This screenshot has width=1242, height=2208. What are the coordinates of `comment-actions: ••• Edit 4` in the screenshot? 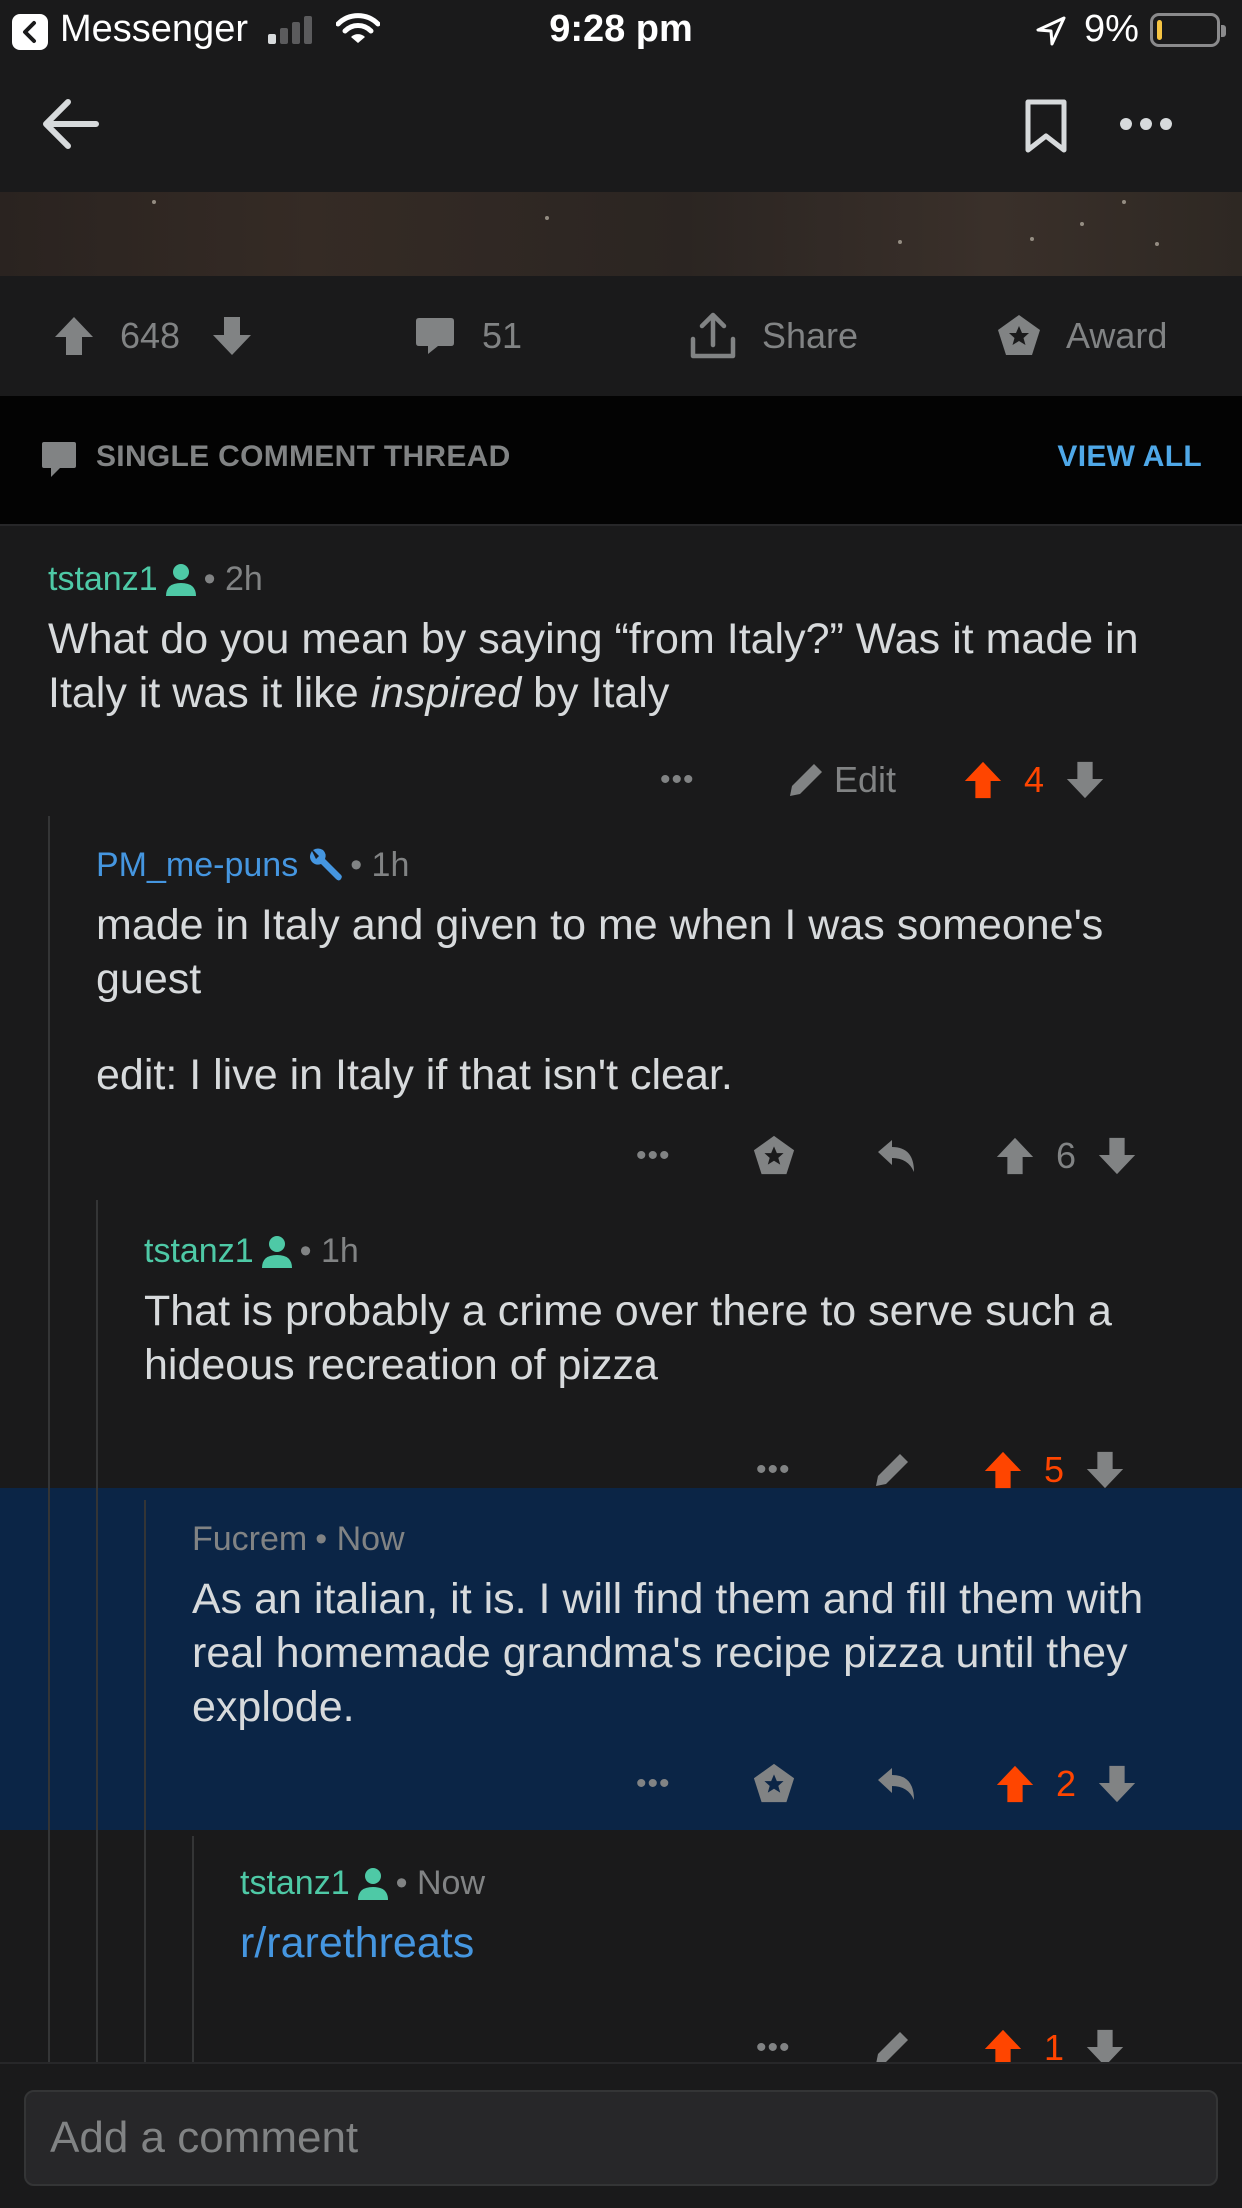 It's located at (883, 780).